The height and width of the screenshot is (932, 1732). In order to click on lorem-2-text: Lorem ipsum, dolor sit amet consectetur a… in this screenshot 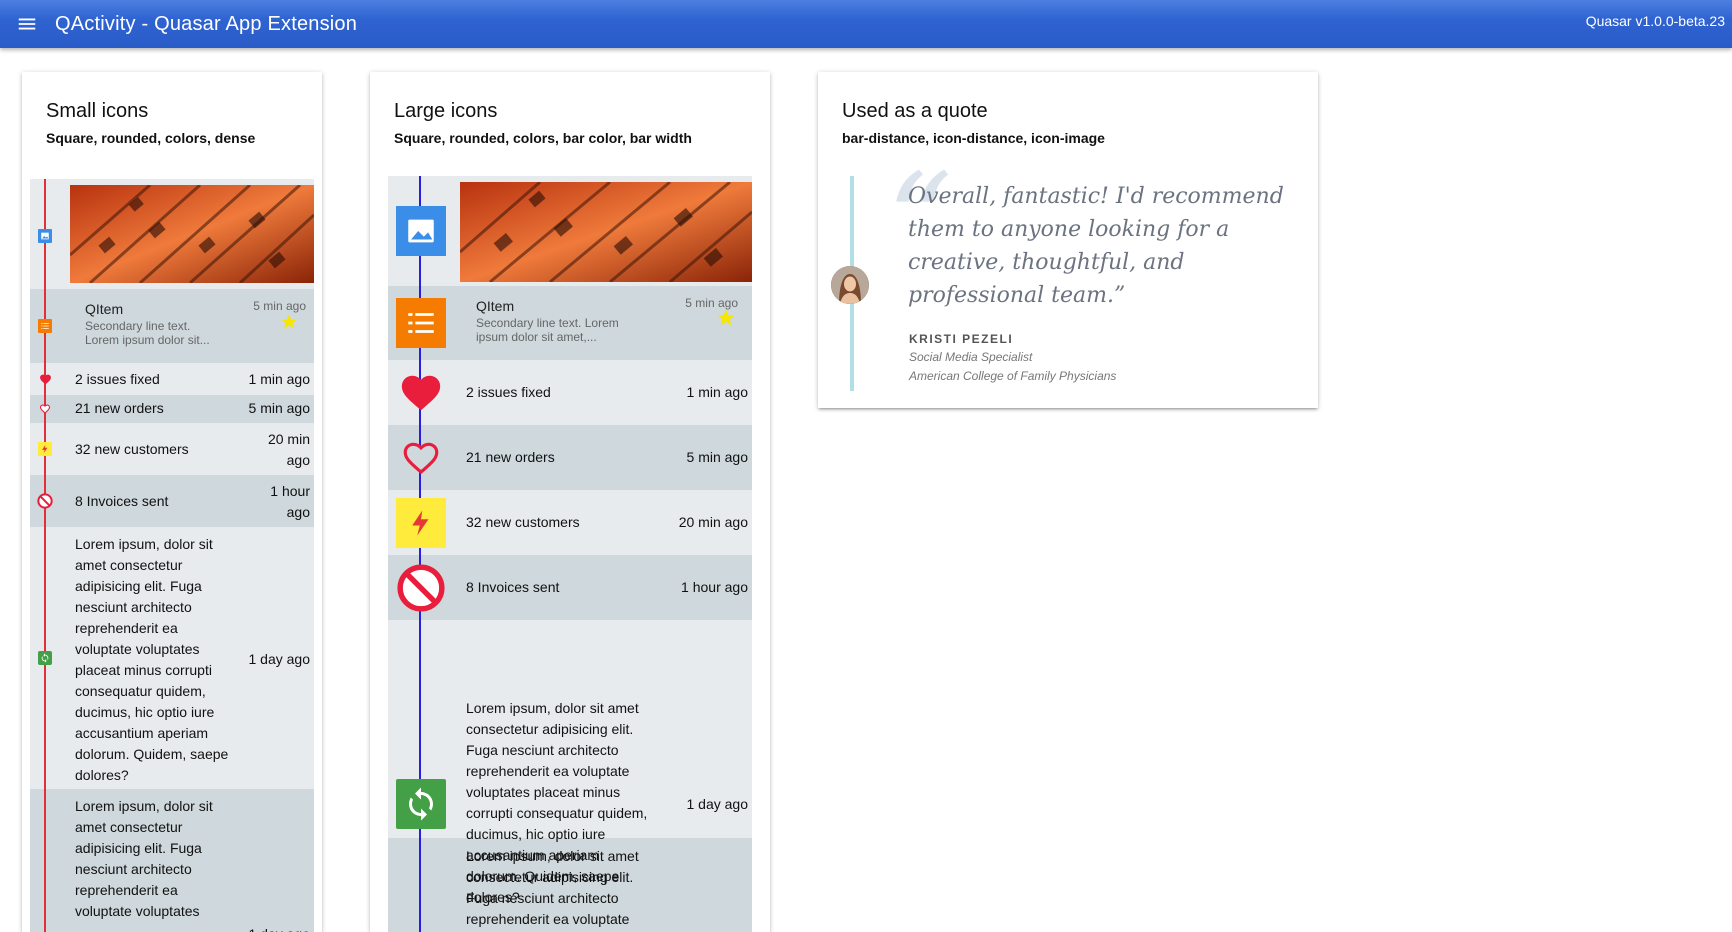, I will do `click(552, 887)`.